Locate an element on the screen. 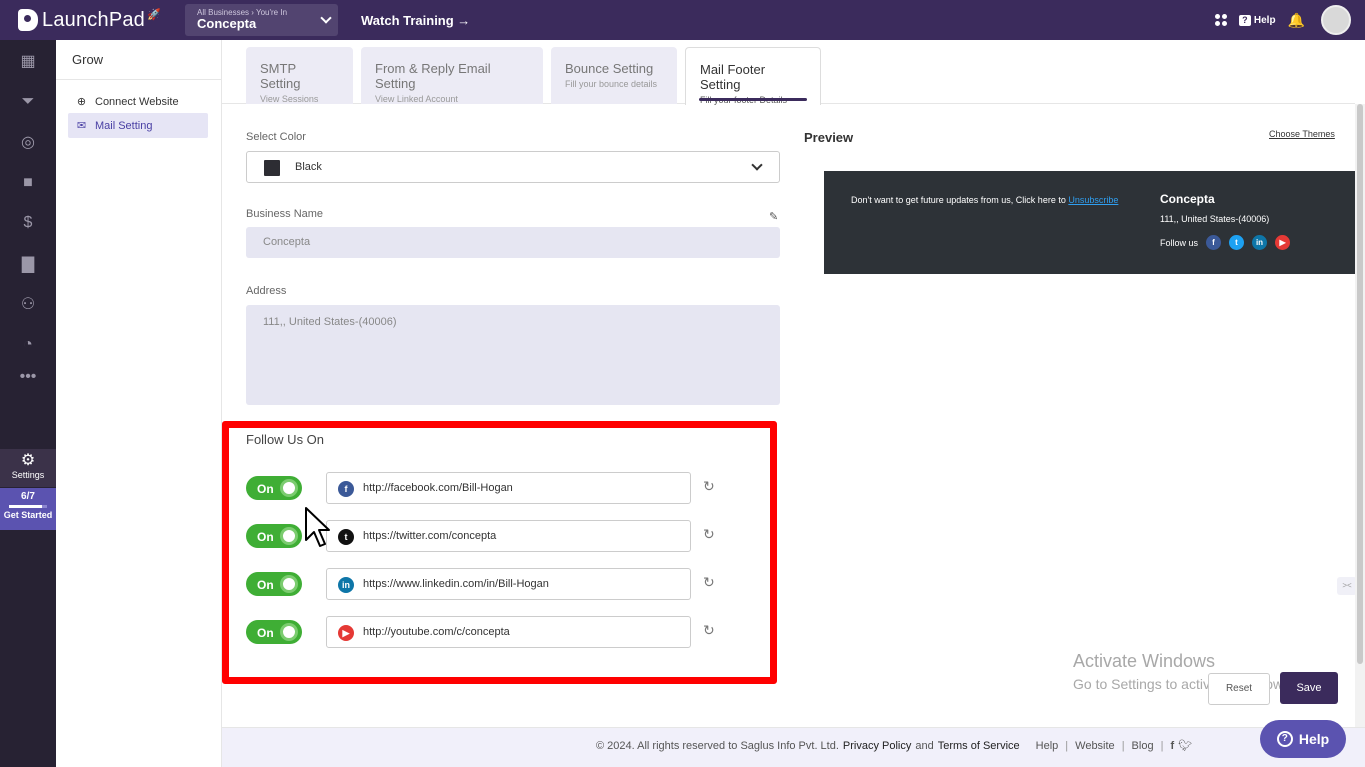  reset-button: Reset is located at coordinates (1239, 689).